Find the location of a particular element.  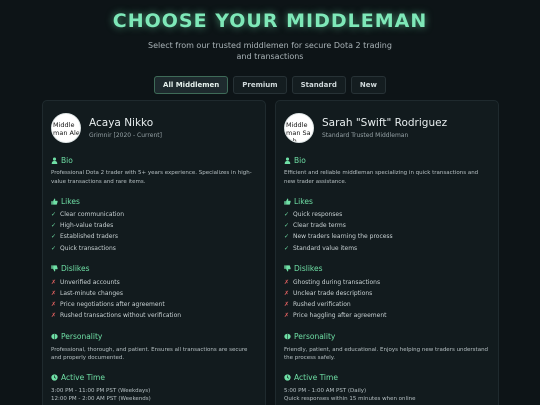

list-item: ✓ Clear communication is located at coordinates (154, 214).